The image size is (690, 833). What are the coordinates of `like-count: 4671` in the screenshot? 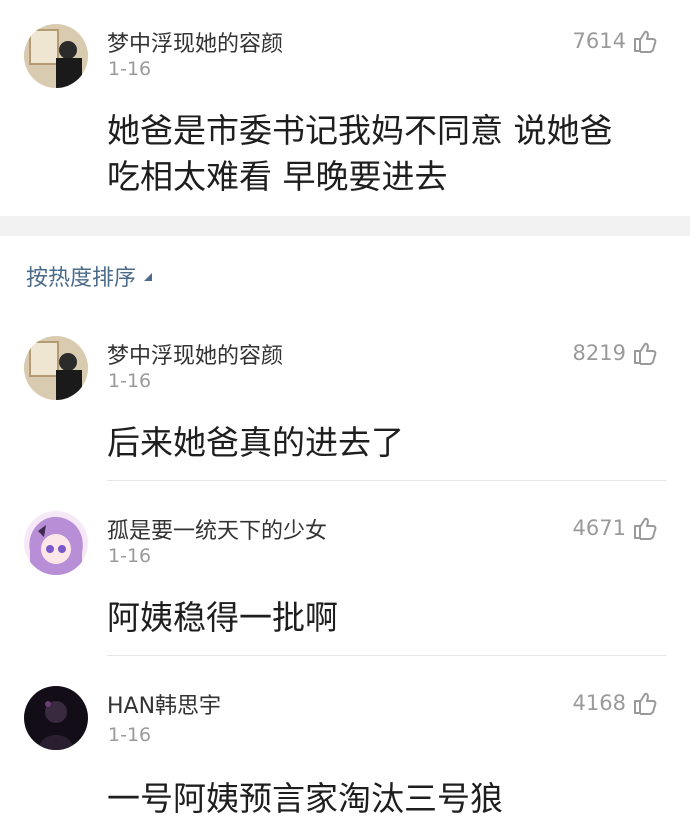 It's located at (599, 528).